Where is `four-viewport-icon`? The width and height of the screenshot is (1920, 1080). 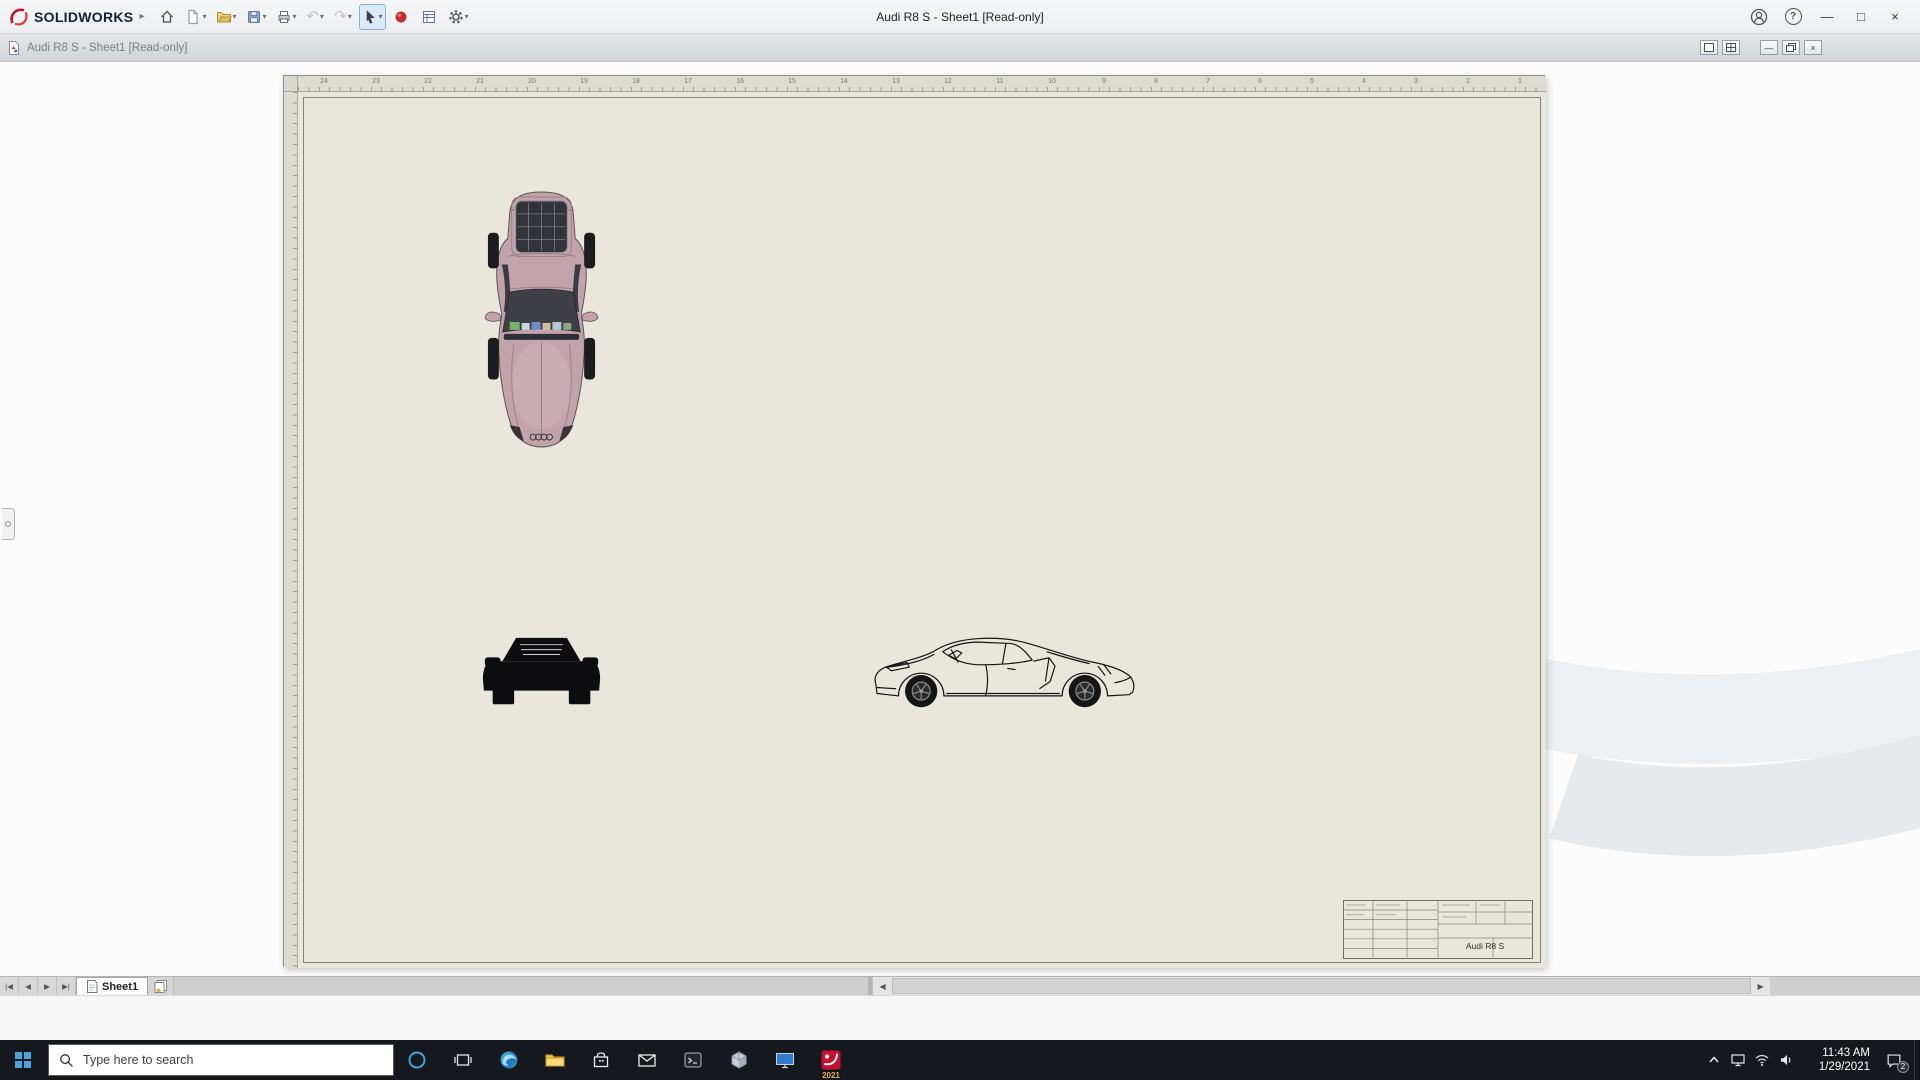
four-viewport-icon is located at coordinates (1731, 47).